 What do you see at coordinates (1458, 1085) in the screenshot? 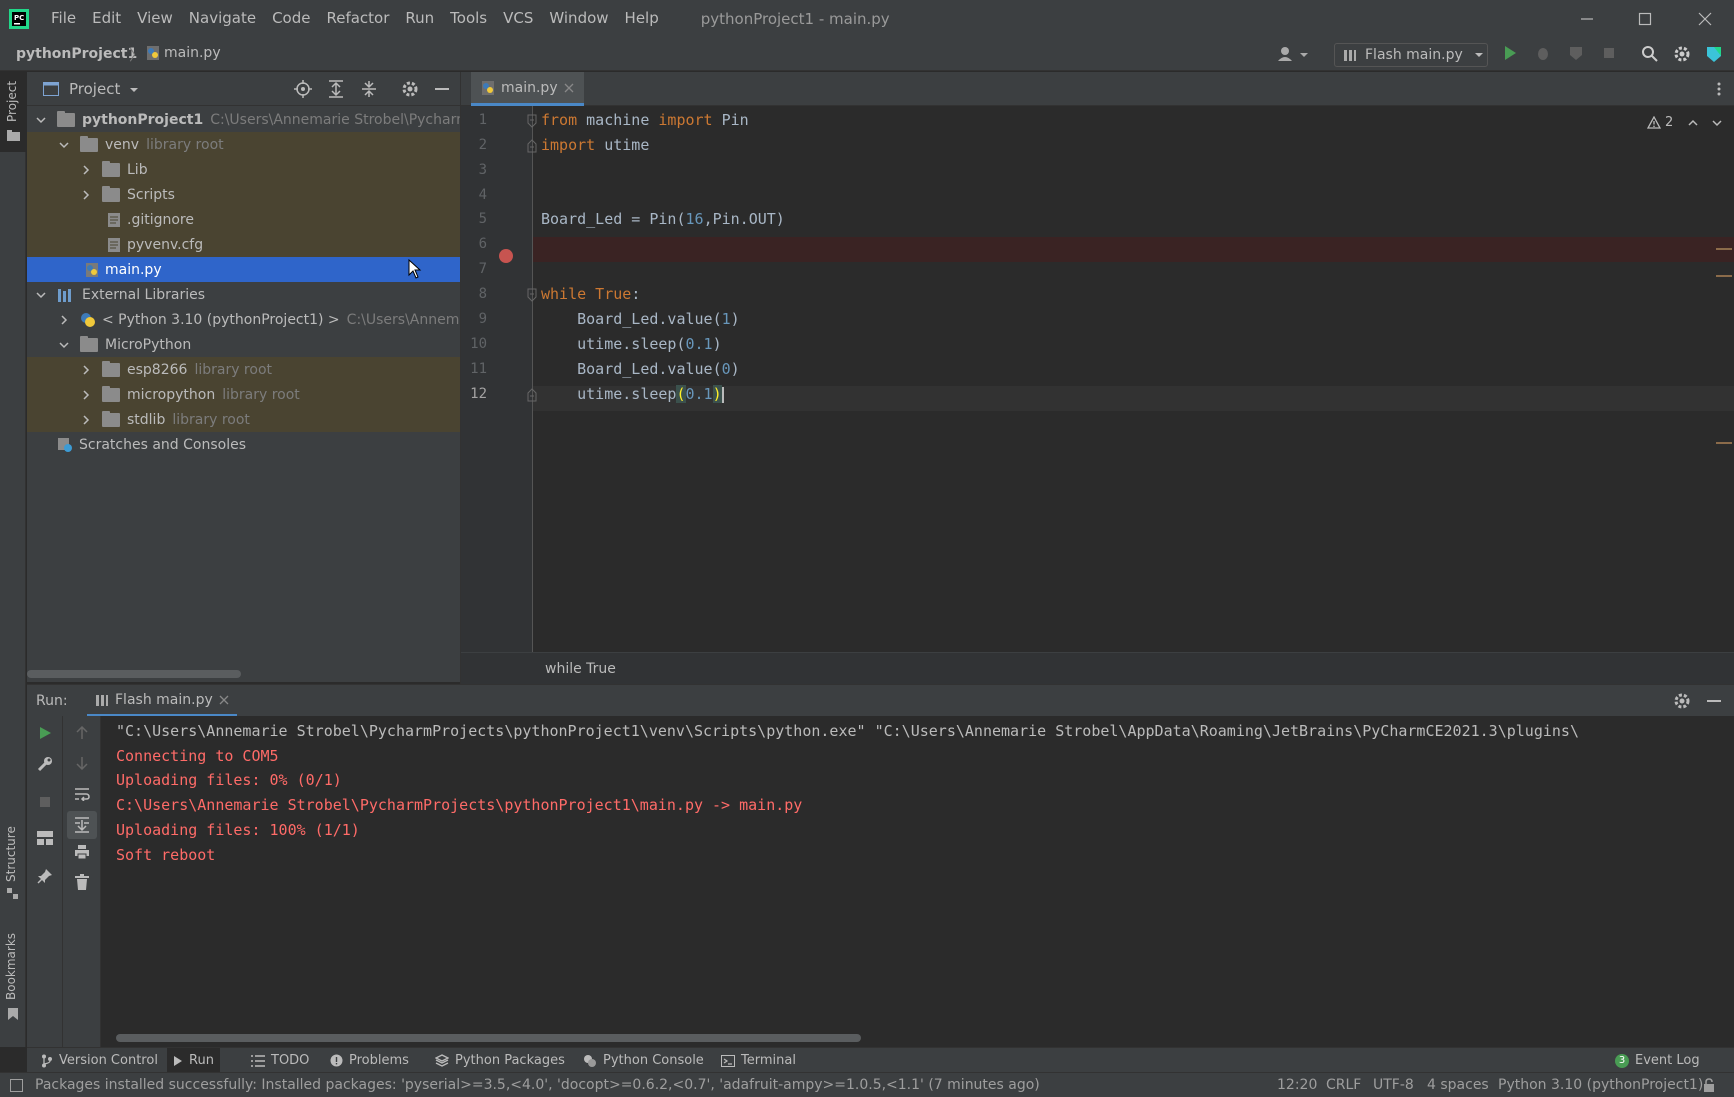
I see `indent-setting: 4 spaces` at bounding box center [1458, 1085].